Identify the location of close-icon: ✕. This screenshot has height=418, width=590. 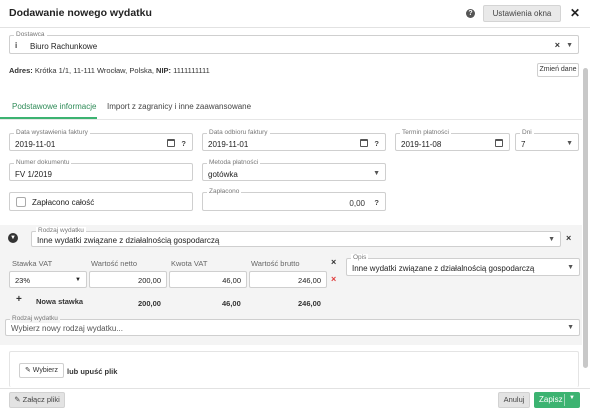
(575, 13).